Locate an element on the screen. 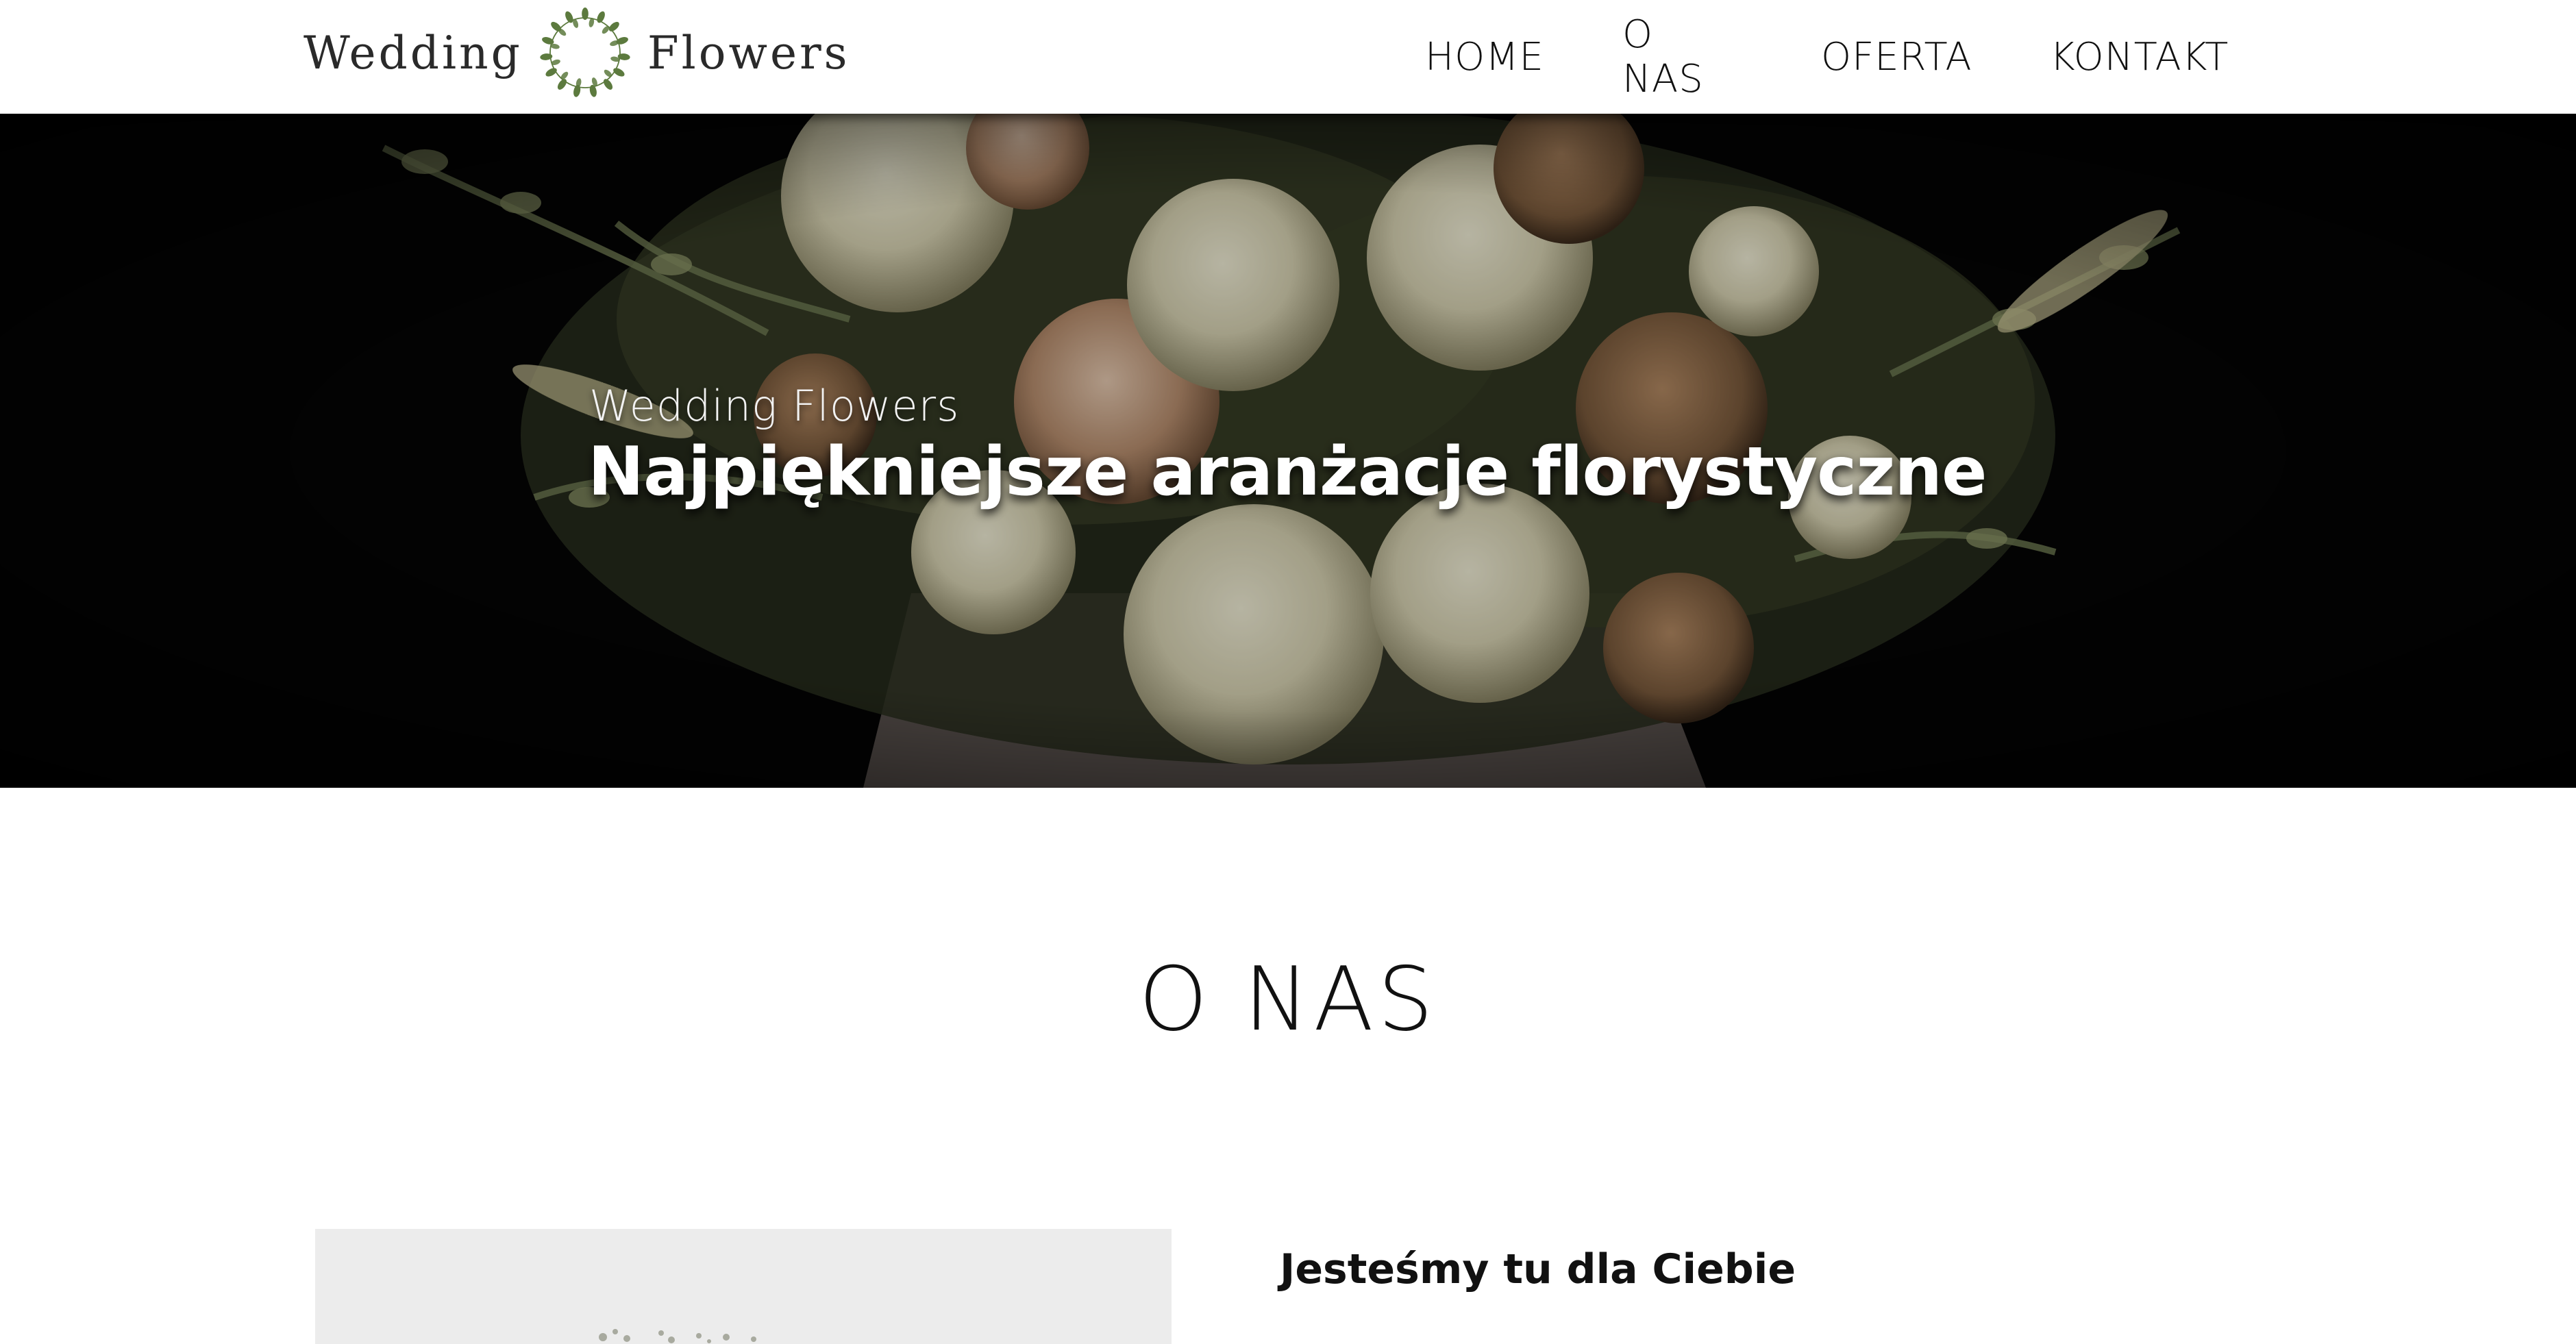 This screenshot has width=2576, height=1344. hero-title: Najpiękniejsze aranżacje florystyczne is located at coordinates (1287, 472).